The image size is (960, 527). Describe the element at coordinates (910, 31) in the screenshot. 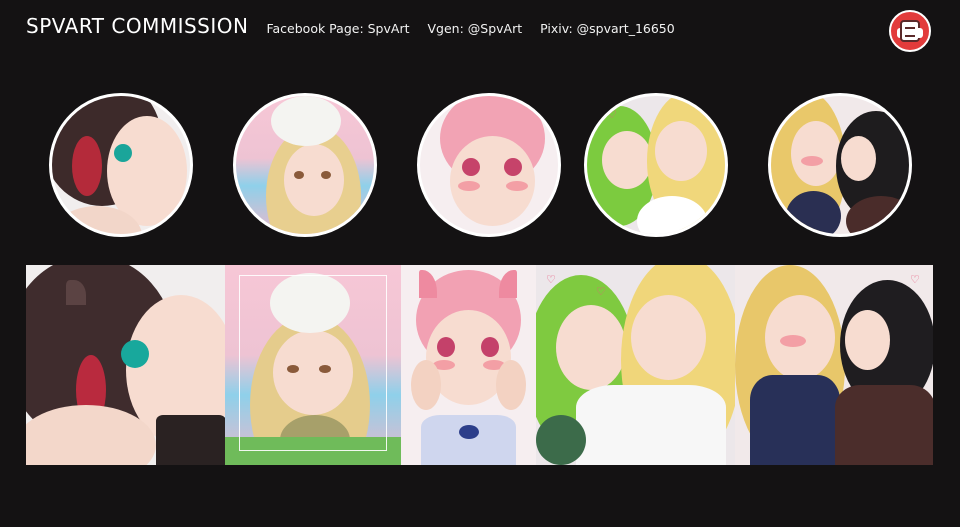

I see `spvart-logo-icon` at that location.